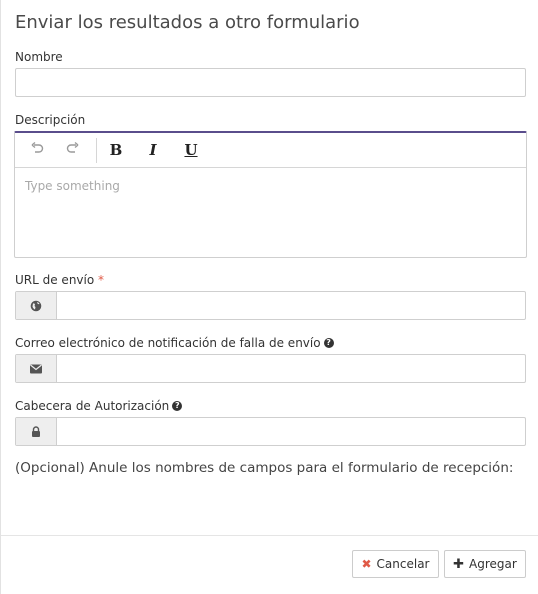 This screenshot has width=538, height=594. I want to click on url-input-group, so click(270, 305).